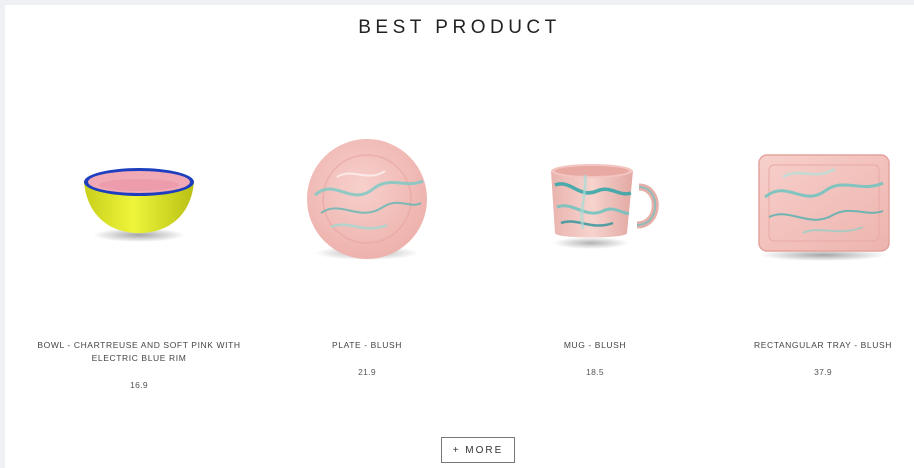 This screenshot has width=914, height=468. Describe the element at coordinates (478, 450) in the screenshot. I see `more-button: + MORE` at that location.